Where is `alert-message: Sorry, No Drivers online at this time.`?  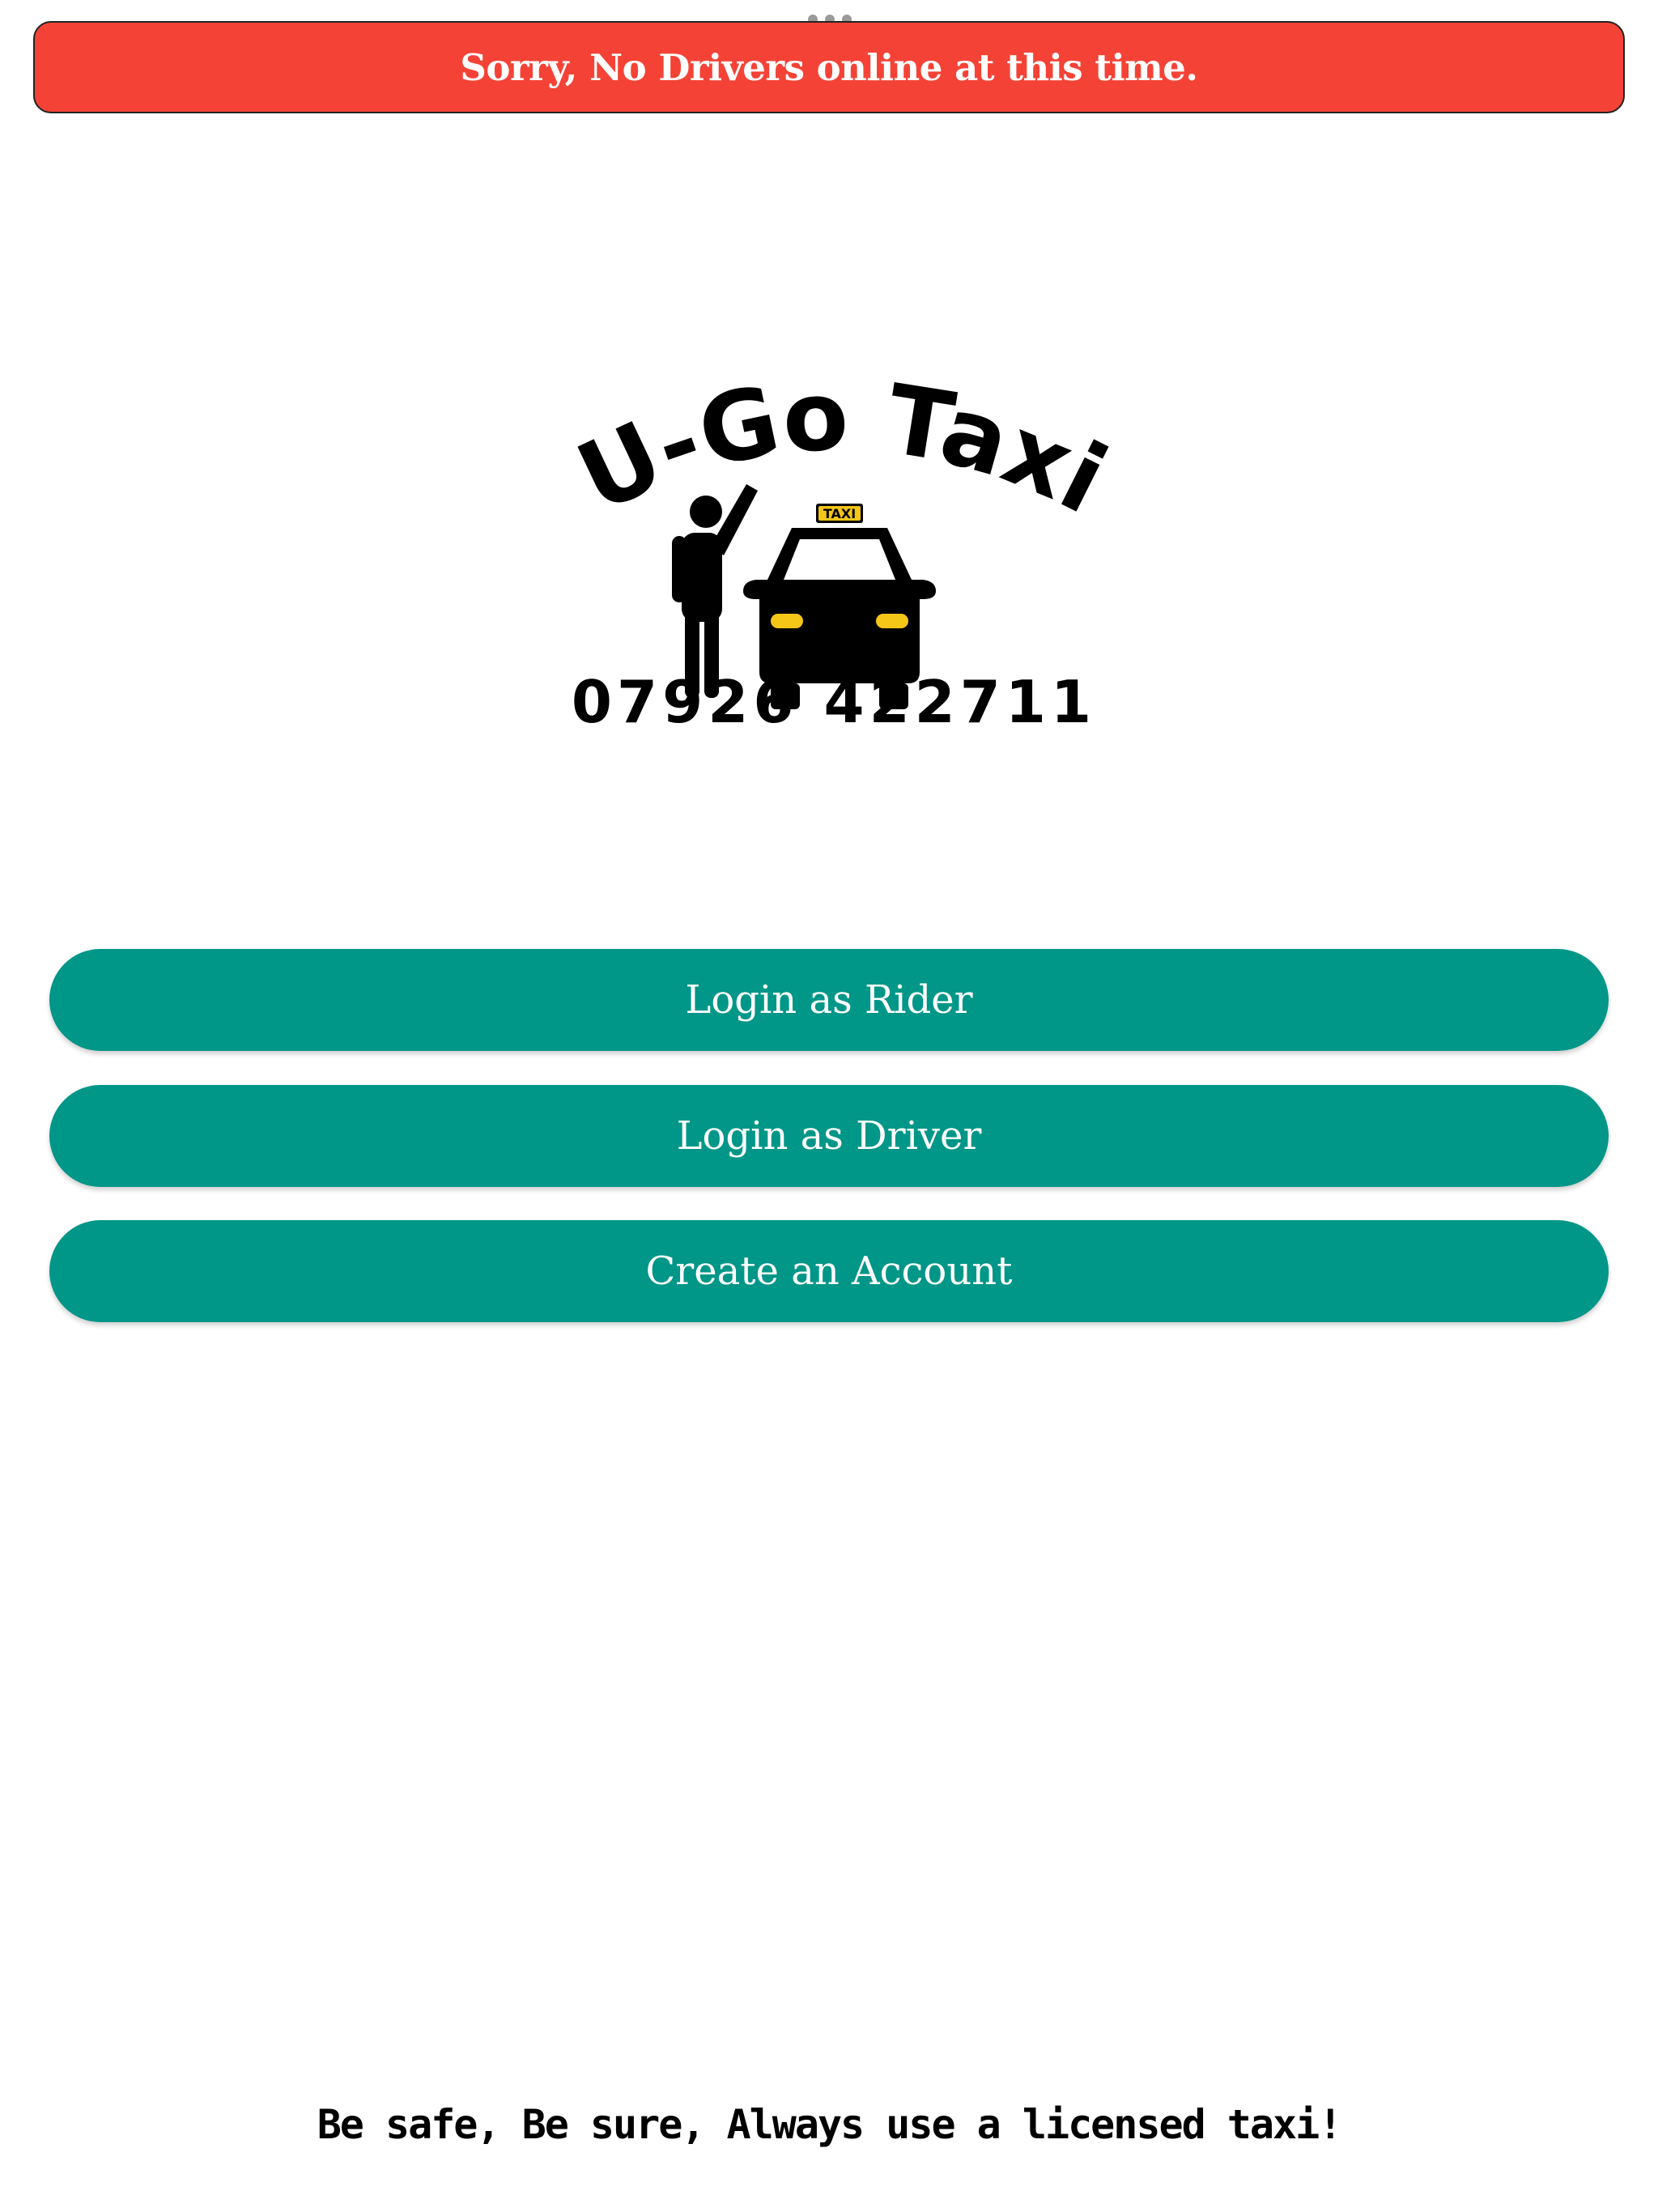
alert-message: Sorry, No Drivers online at this time. is located at coordinates (829, 67).